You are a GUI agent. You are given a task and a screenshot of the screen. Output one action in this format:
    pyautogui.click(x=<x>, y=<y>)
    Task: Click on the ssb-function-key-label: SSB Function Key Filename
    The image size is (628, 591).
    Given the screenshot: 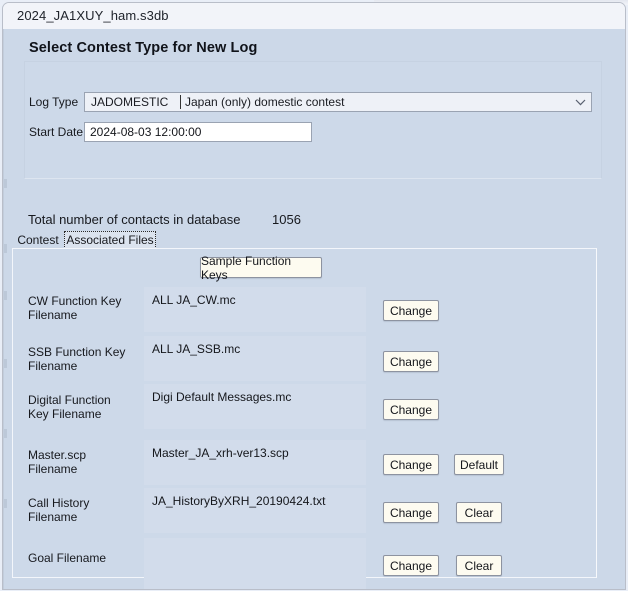 What is the action you would take?
    pyautogui.click(x=88, y=359)
    